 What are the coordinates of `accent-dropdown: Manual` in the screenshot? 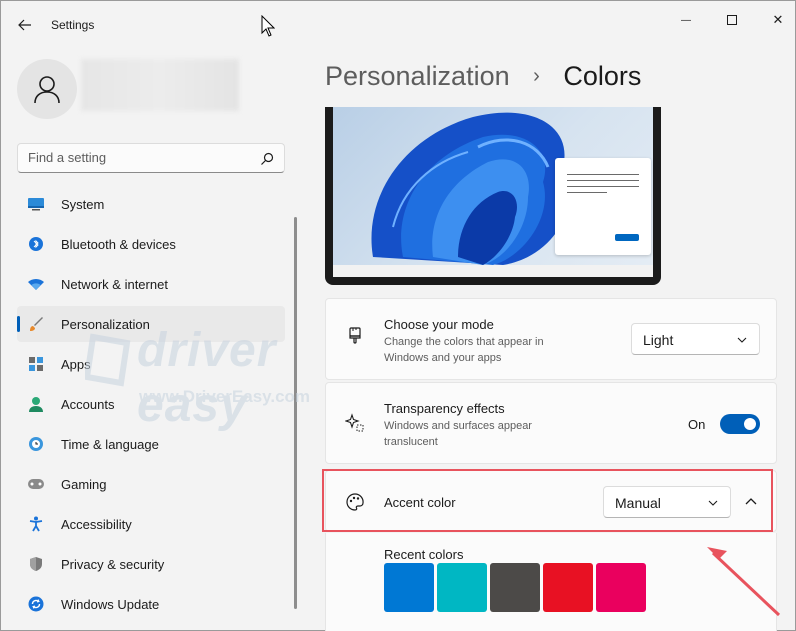 It's located at (667, 502).